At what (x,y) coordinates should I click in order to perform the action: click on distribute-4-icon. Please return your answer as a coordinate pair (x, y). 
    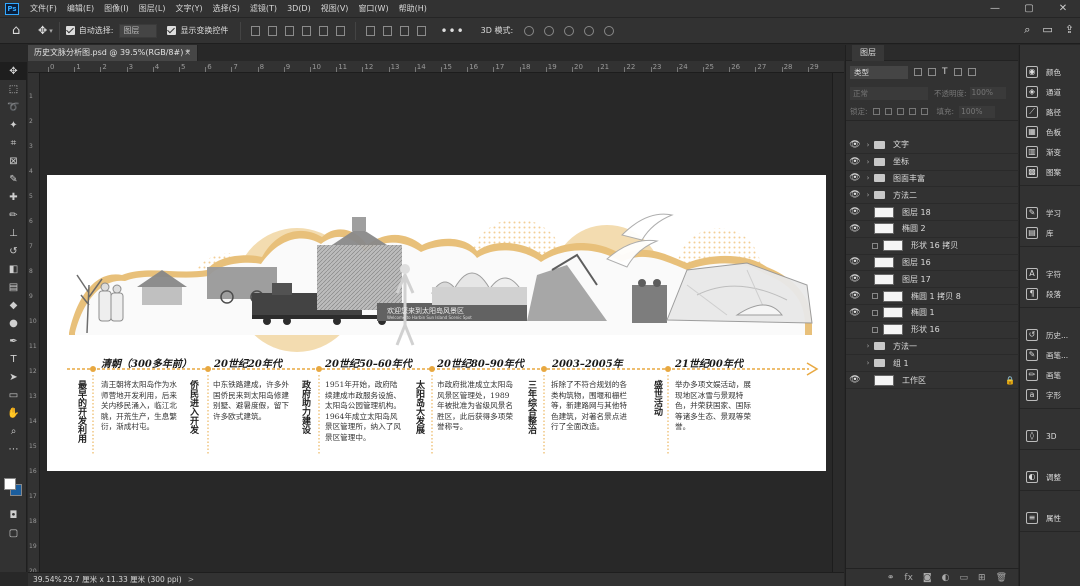
    Looking at the image, I should click on (422, 30).